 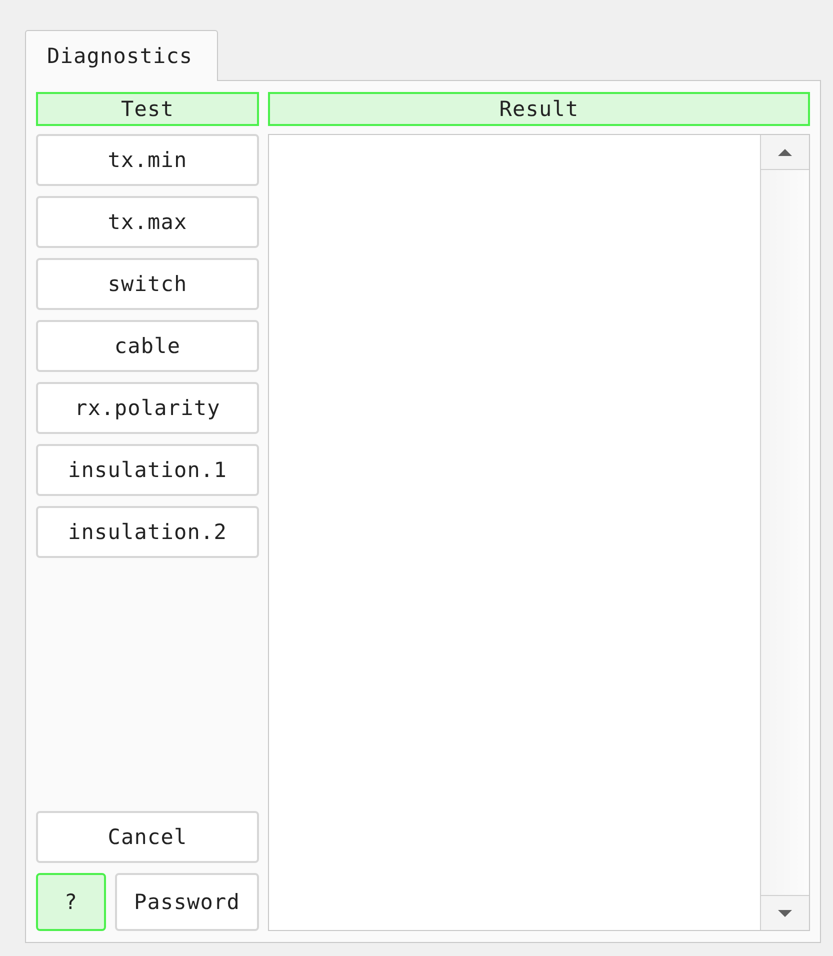 What do you see at coordinates (147, 837) in the screenshot?
I see `cancel-button: Cancel` at bounding box center [147, 837].